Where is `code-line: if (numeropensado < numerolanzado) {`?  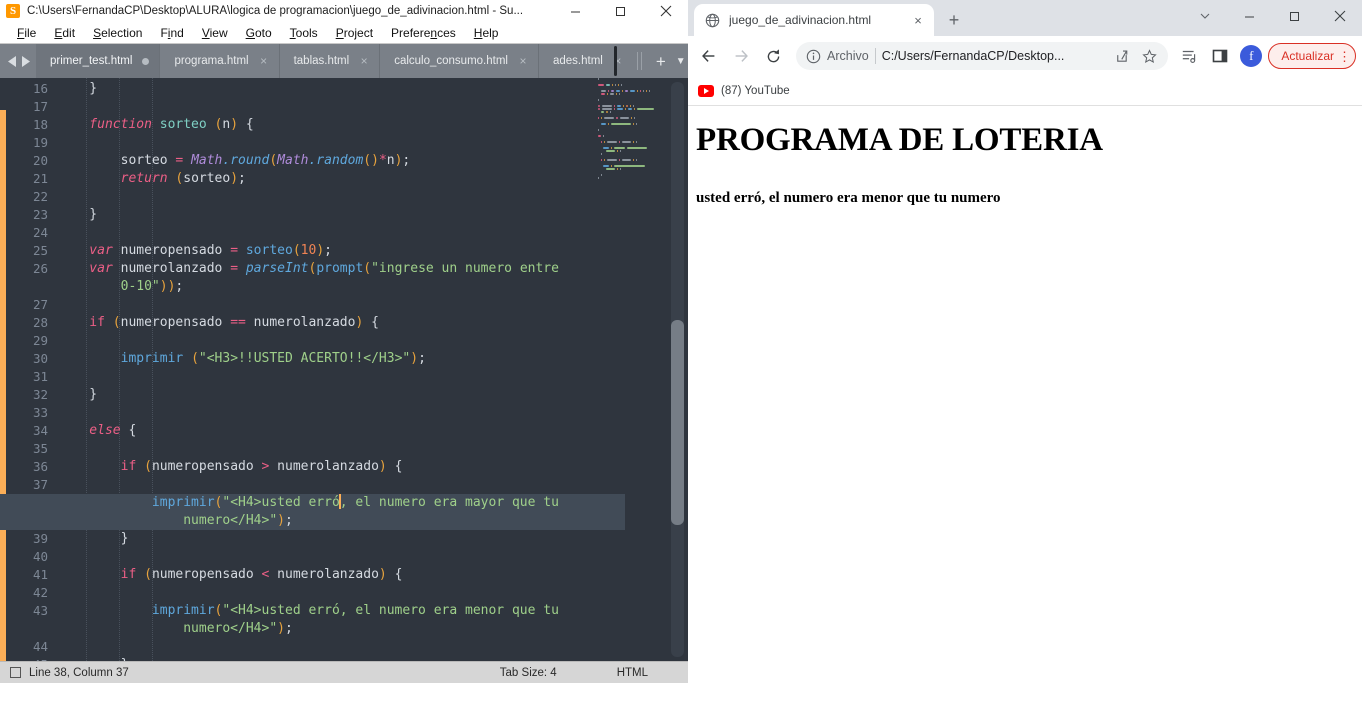 code-line: if (numeropensado < numerolanzado) { is located at coordinates (328, 575).